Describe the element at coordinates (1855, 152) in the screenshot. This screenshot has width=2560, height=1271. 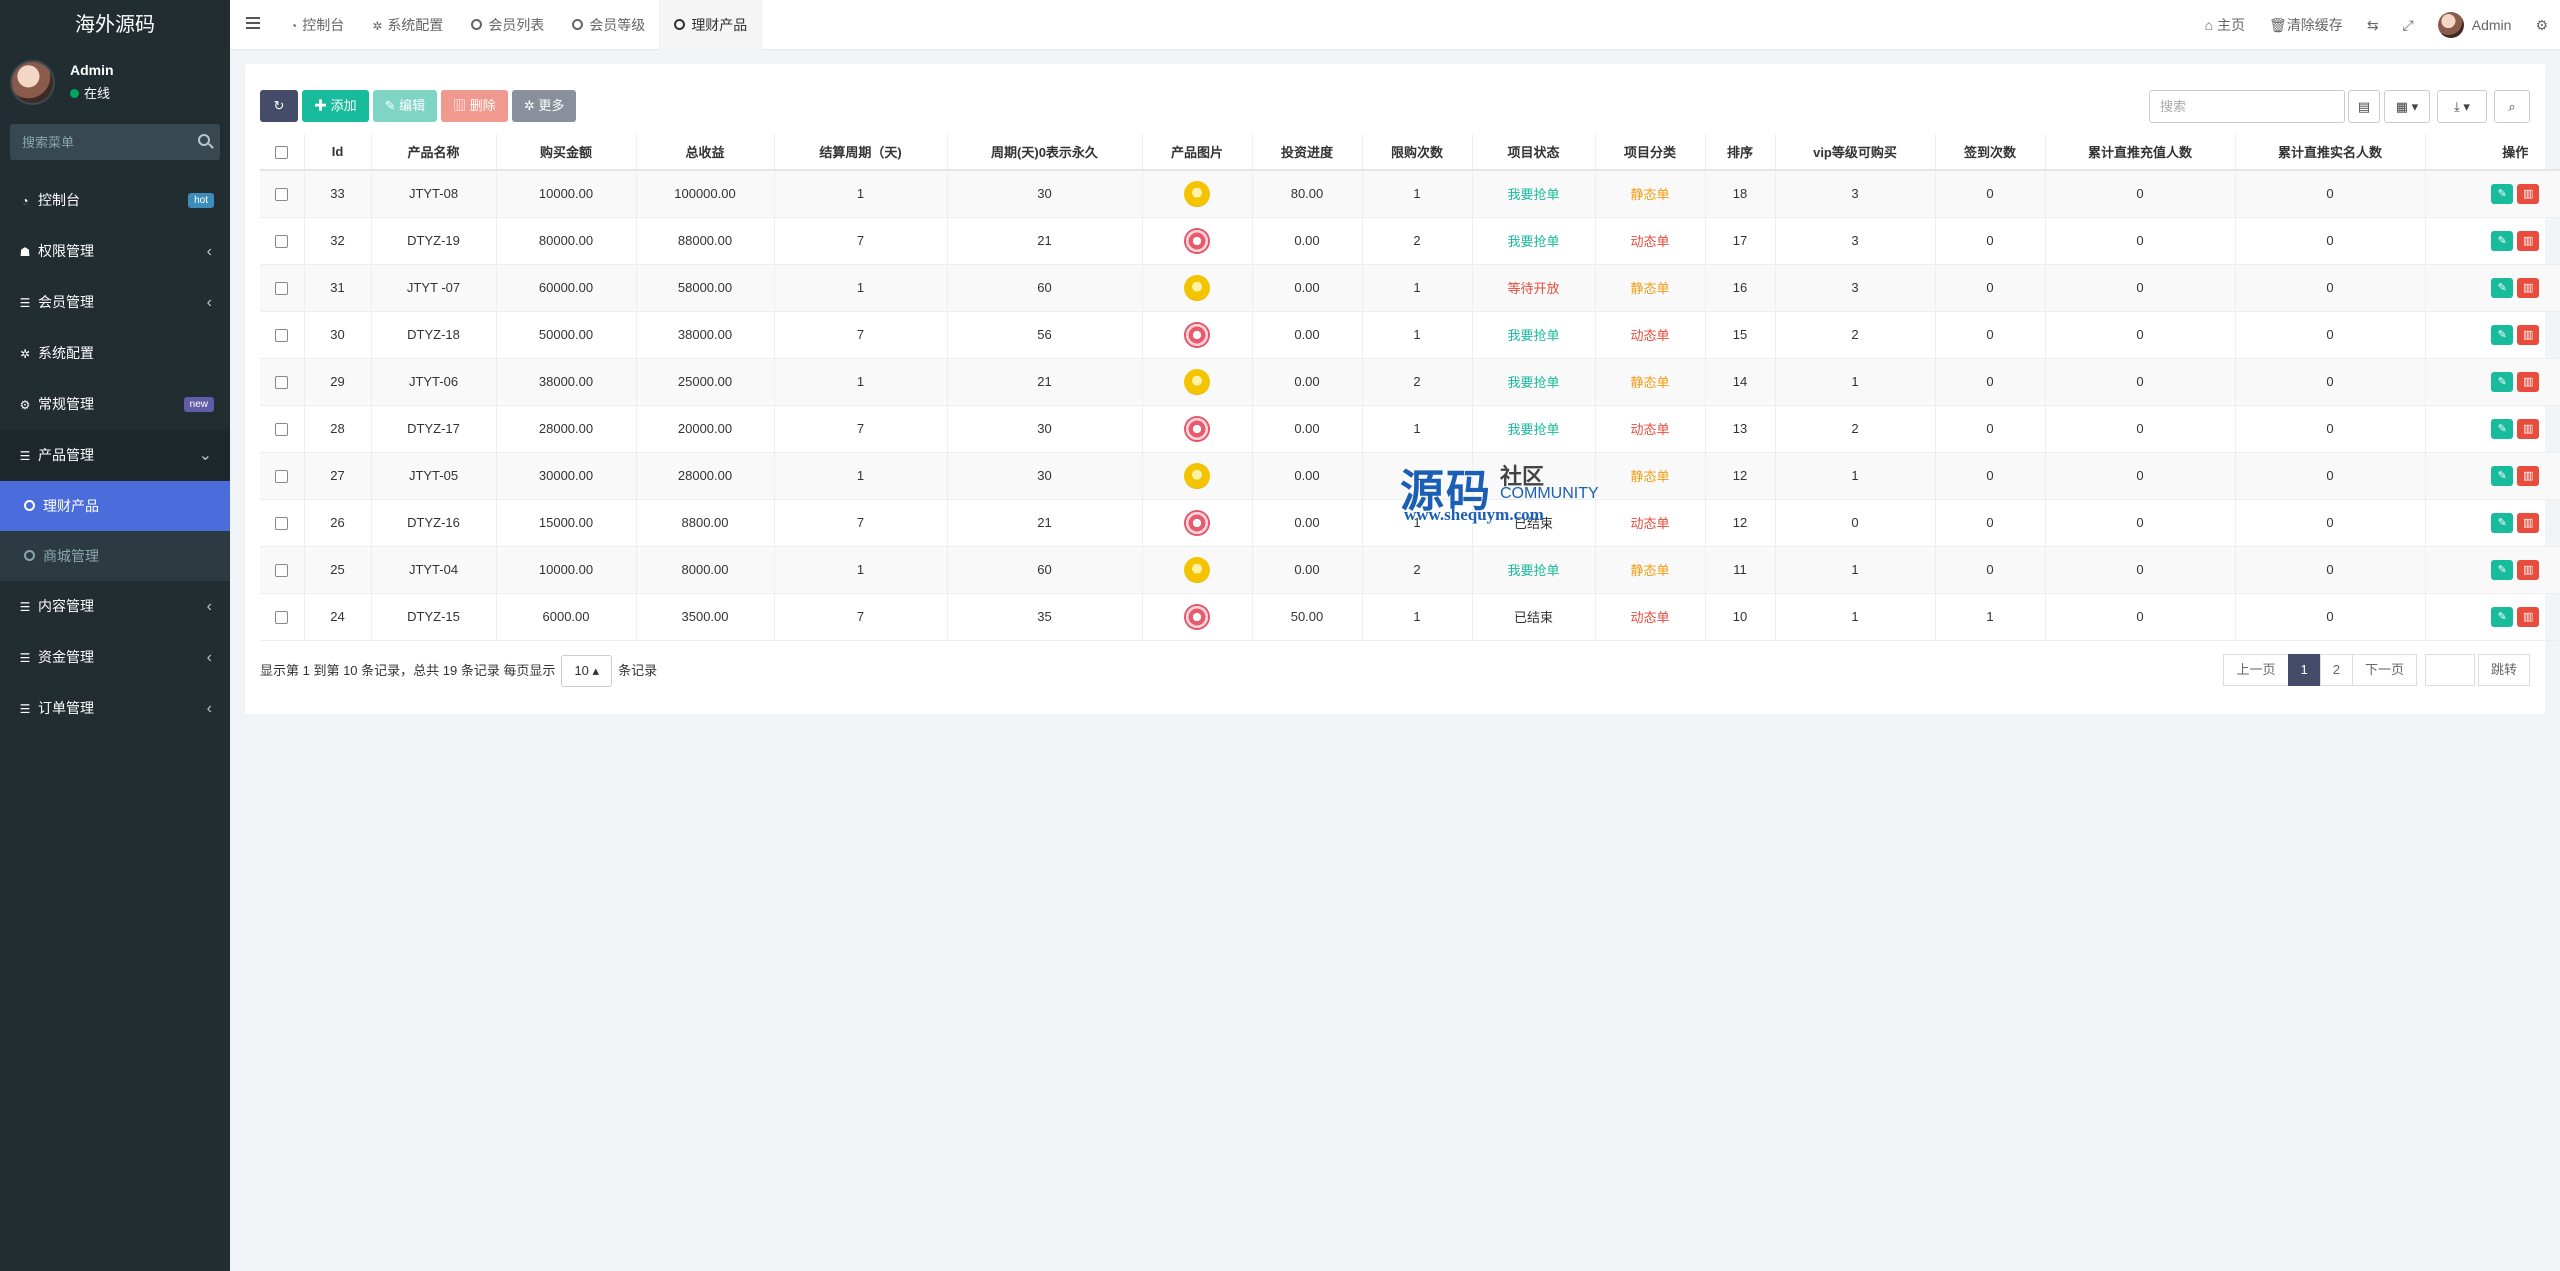
I see `column-header: vip等级可购买` at that location.